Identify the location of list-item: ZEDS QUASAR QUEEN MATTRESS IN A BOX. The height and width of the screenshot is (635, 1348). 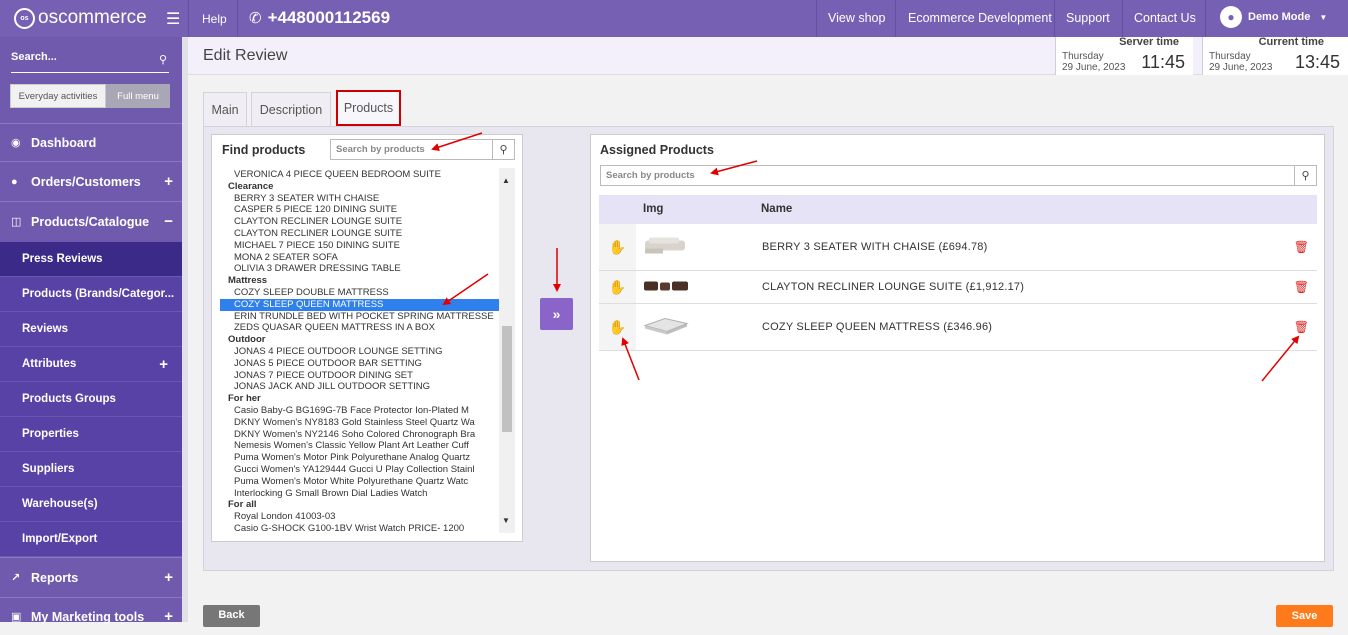
(364, 328).